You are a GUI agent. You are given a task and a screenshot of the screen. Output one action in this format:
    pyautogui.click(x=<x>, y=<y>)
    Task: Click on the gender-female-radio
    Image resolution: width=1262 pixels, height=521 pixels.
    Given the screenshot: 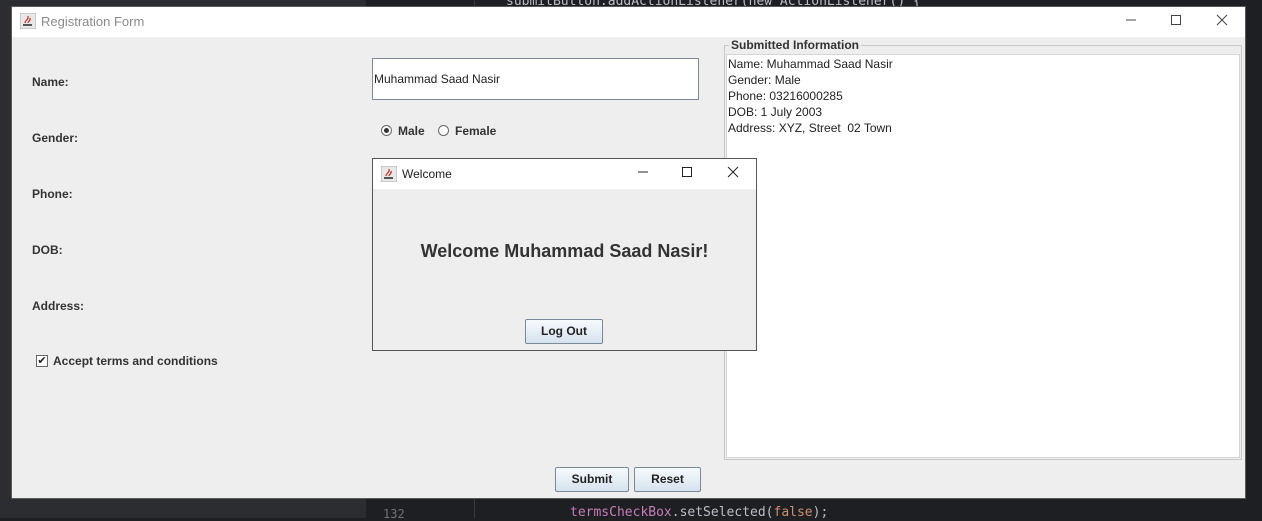 What is the action you would take?
    pyautogui.click(x=443, y=130)
    